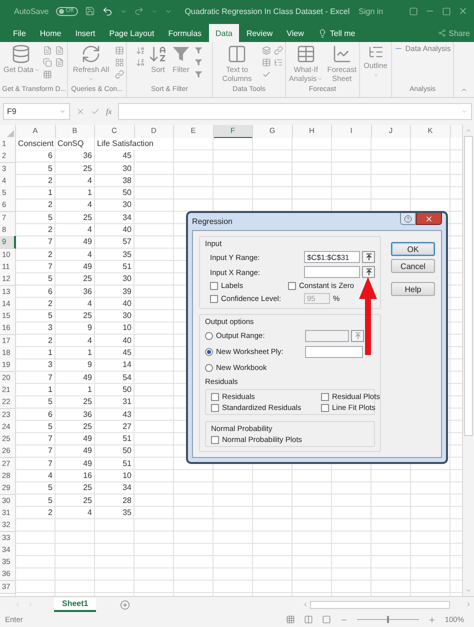 This screenshot has height=627, width=474. Describe the element at coordinates (185, 33) in the screenshot. I see `ribbon-tab: Formulas` at that location.